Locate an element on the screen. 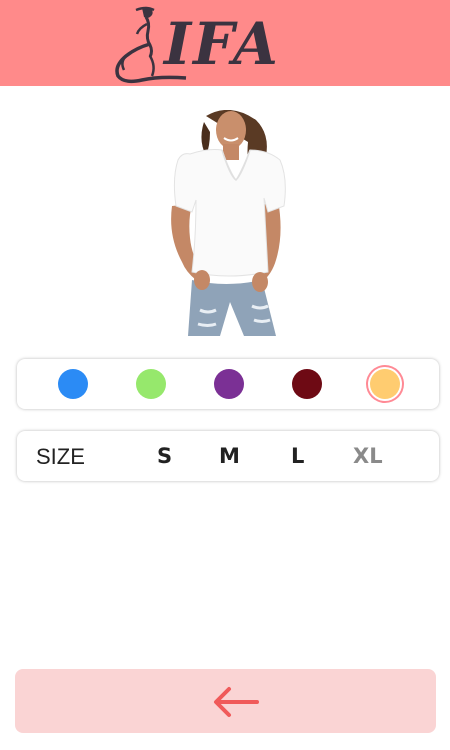 The width and height of the screenshot is (450, 750). product-photo is located at coordinates (228, 223).